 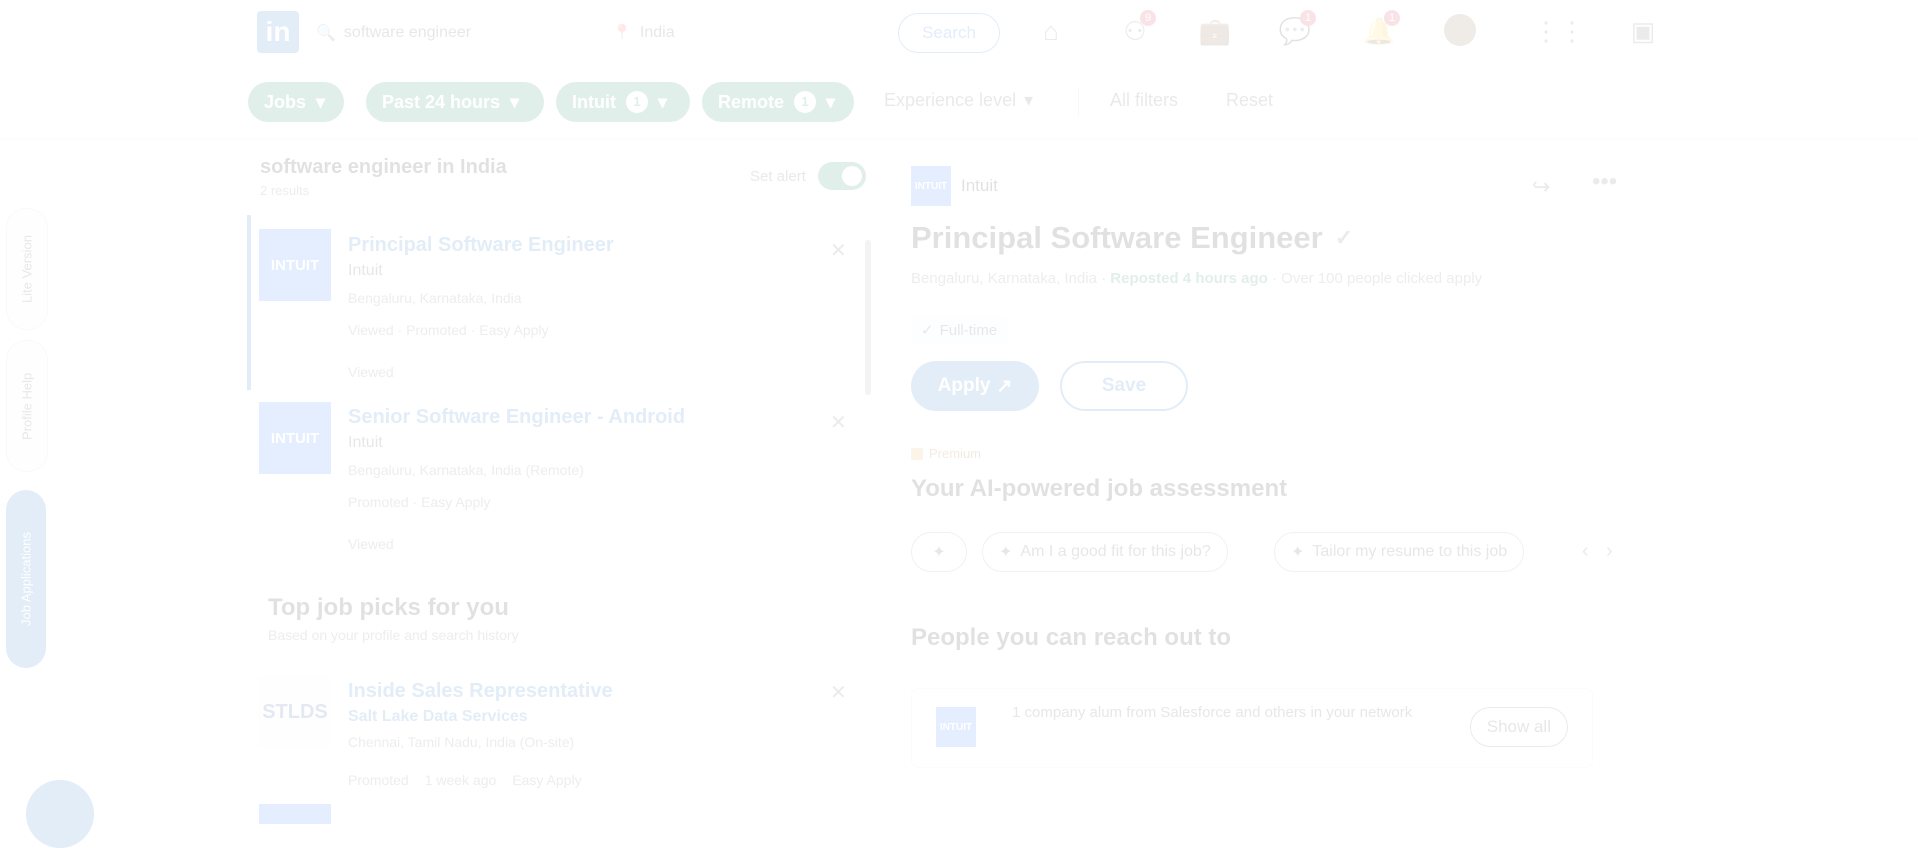 I want to click on company-filter-count: 1, so click(x=636, y=102).